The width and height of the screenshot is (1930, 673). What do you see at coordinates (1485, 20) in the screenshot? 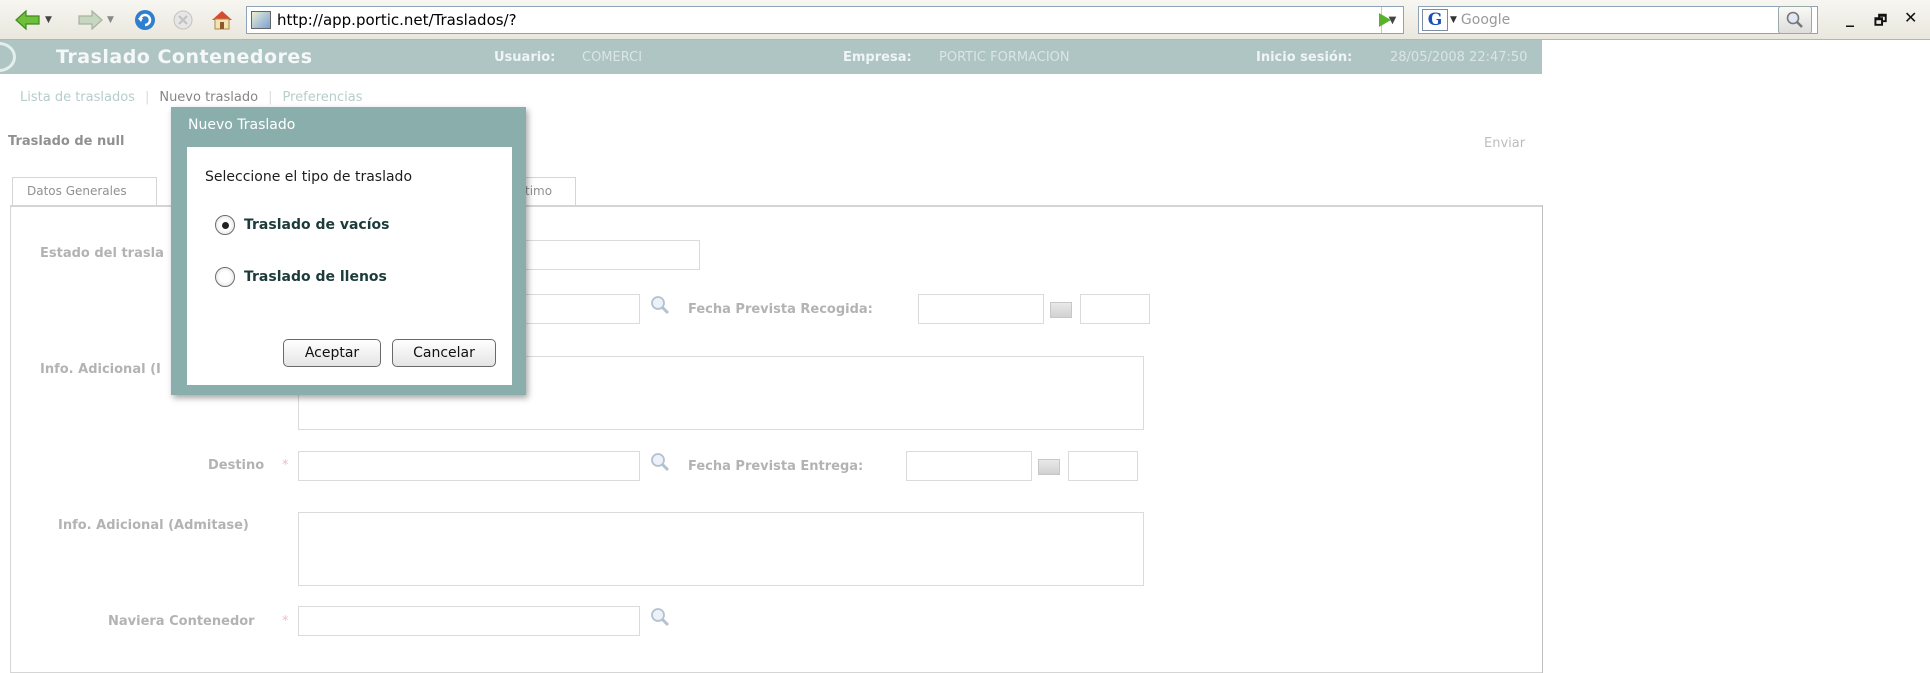
I see `search-input: Google` at bounding box center [1485, 20].